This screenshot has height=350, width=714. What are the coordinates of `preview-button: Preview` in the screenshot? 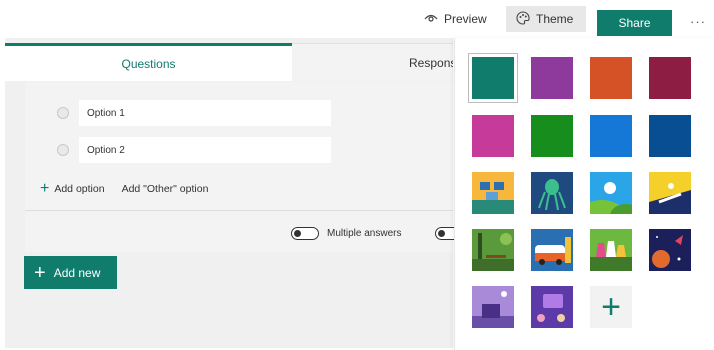 It's located at (460, 19).